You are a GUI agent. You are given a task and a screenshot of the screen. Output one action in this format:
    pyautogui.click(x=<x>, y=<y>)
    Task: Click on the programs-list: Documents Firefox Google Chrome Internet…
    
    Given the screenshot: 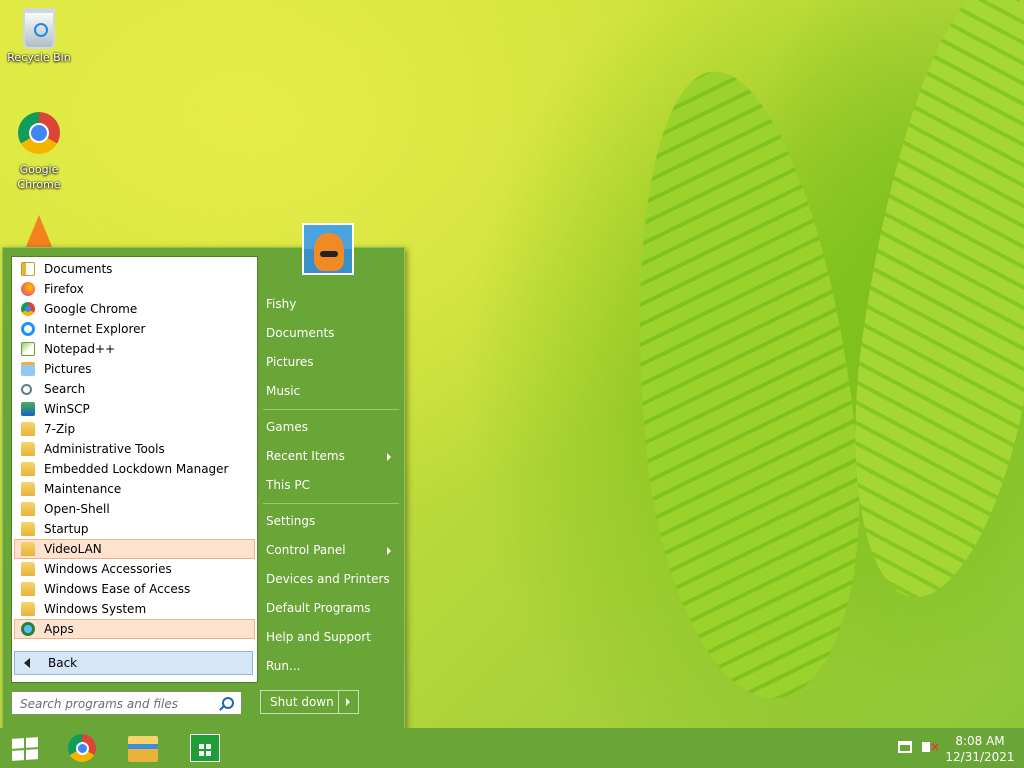 What is the action you would take?
    pyautogui.click(x=134, y=448)
    